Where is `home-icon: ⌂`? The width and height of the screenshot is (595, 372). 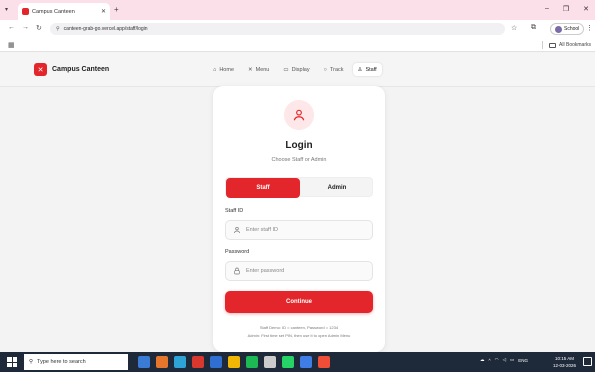 home-icon: ⌂ is located at coordinates (215, 69).